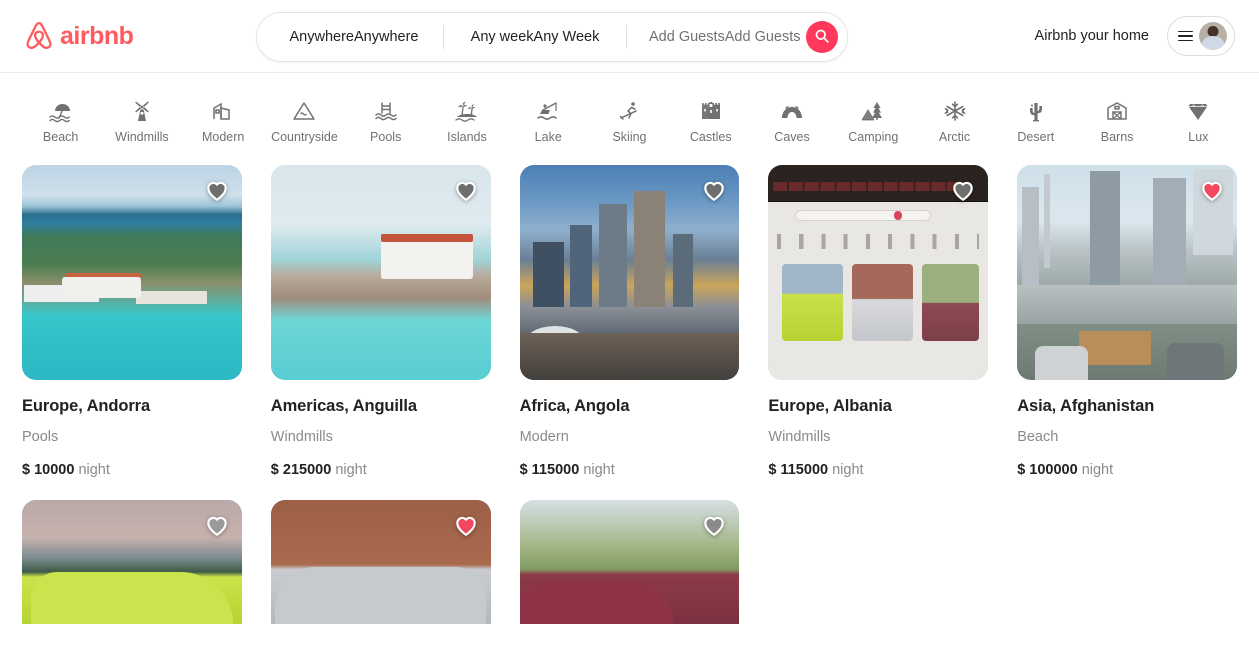 Image resolution: width=1259 pixels, height=664 pixels. What do you see at coordinates (60, 119) in the screenshot?
I see `category-beach: Beach` at bounding box center [60, 119].